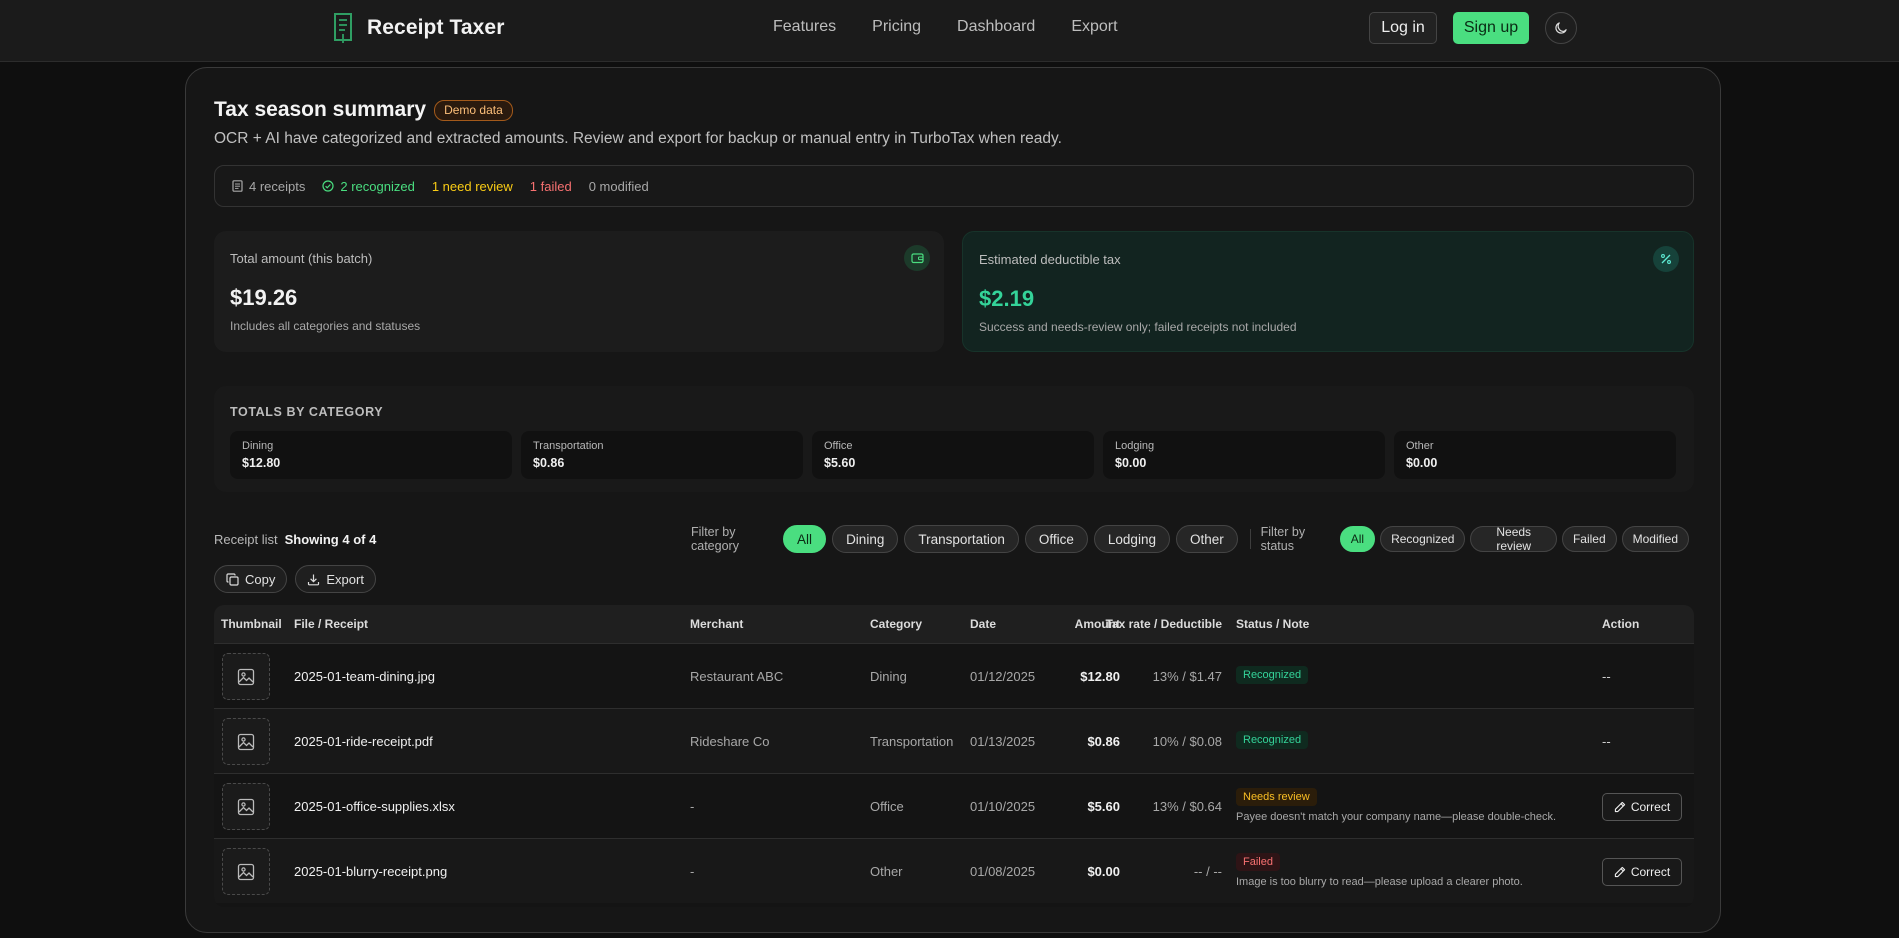 Image resolution: width=1899 pixels, height=938 pixels. What do you see at coordinates (335, 579) in the screenshot?
I see `export-button: Export` at bounding box center [335, 579].